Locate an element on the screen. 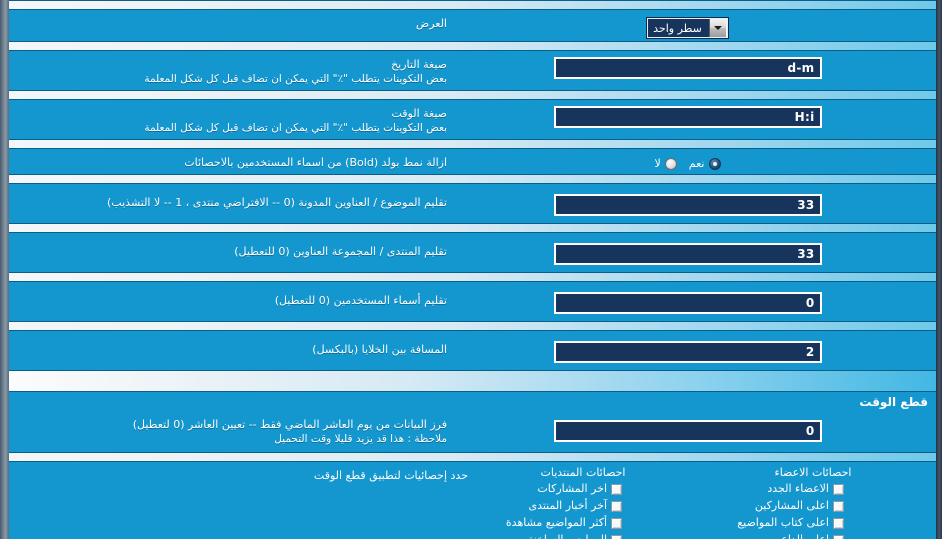  time-format-label-text: صيغة الوقت is located at coordinates (419, 113).